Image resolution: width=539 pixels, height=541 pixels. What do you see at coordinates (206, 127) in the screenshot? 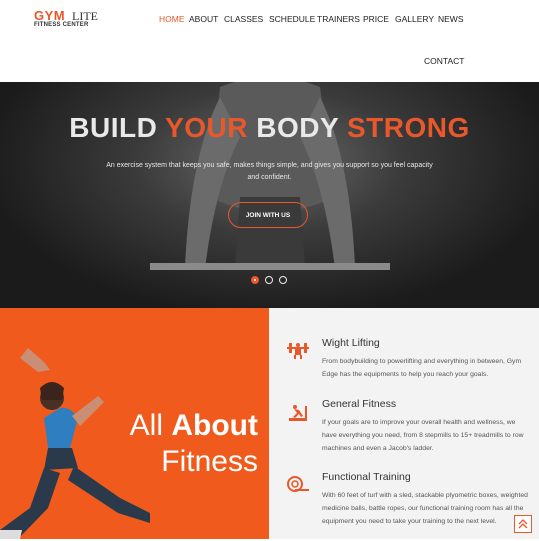
I see `hero-title-your: YOUR` at bounding box center [206, 127].